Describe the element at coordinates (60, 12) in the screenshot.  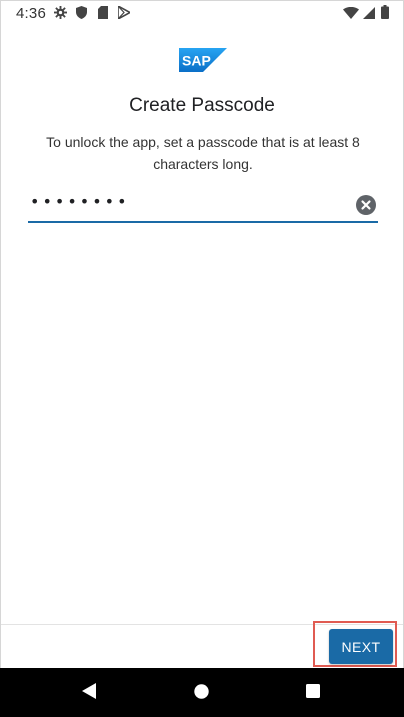
I see `settings-icon` at that location.